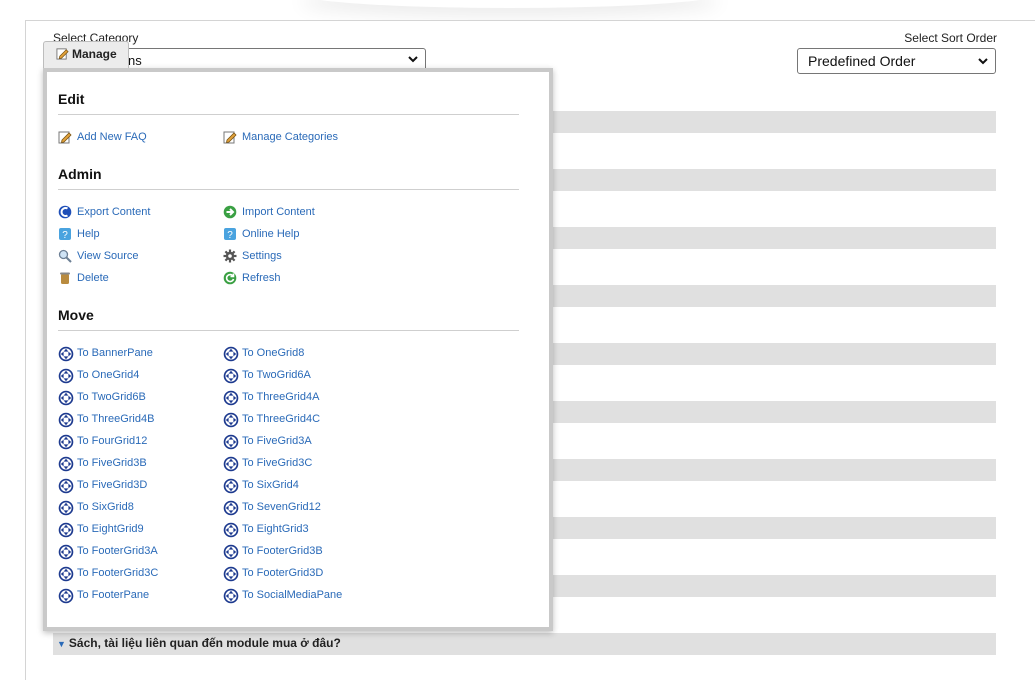 This screenshot has width=1035, height=680. What do you see at coordinates (94, 54) in the screenshot?
I see `manage-button-label: Manage` at bounding box center [94, 54].